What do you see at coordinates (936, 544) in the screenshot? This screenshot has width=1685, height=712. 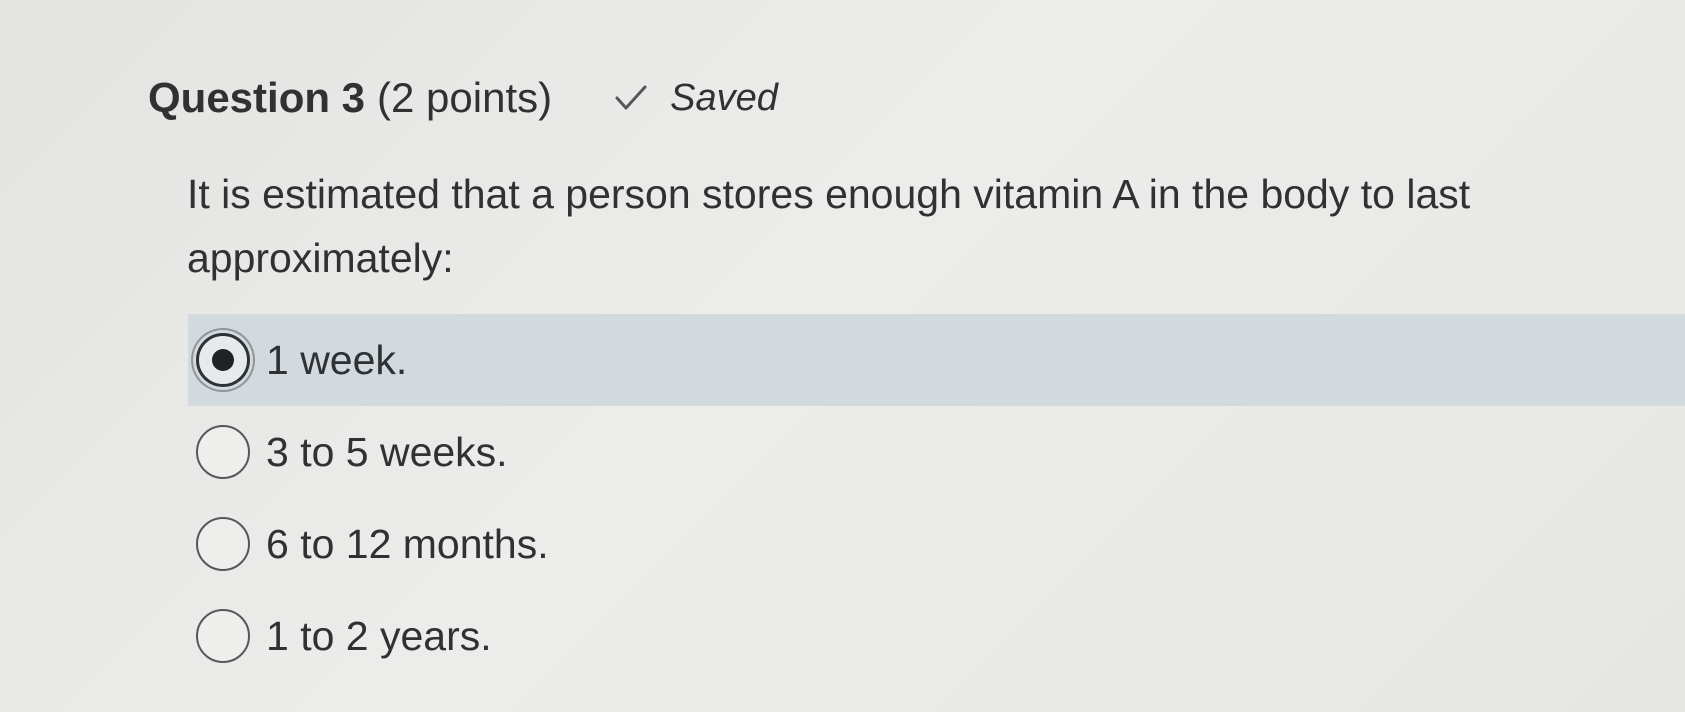 I see `answer-option-6-to-12-months: 6 to 12 months.` at bounding box center [936, 544].